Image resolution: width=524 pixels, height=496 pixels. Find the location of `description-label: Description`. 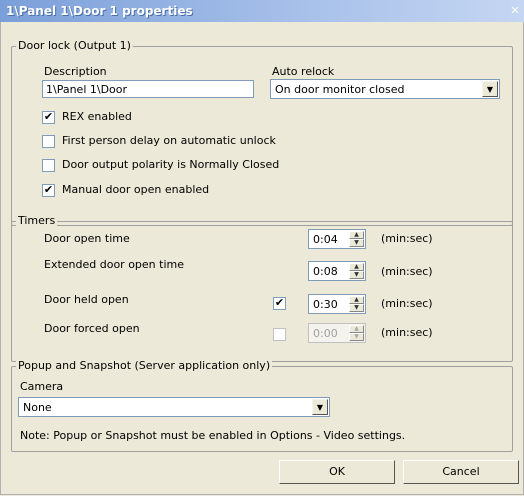

description-label: Description is located at coordinates (75, 71).